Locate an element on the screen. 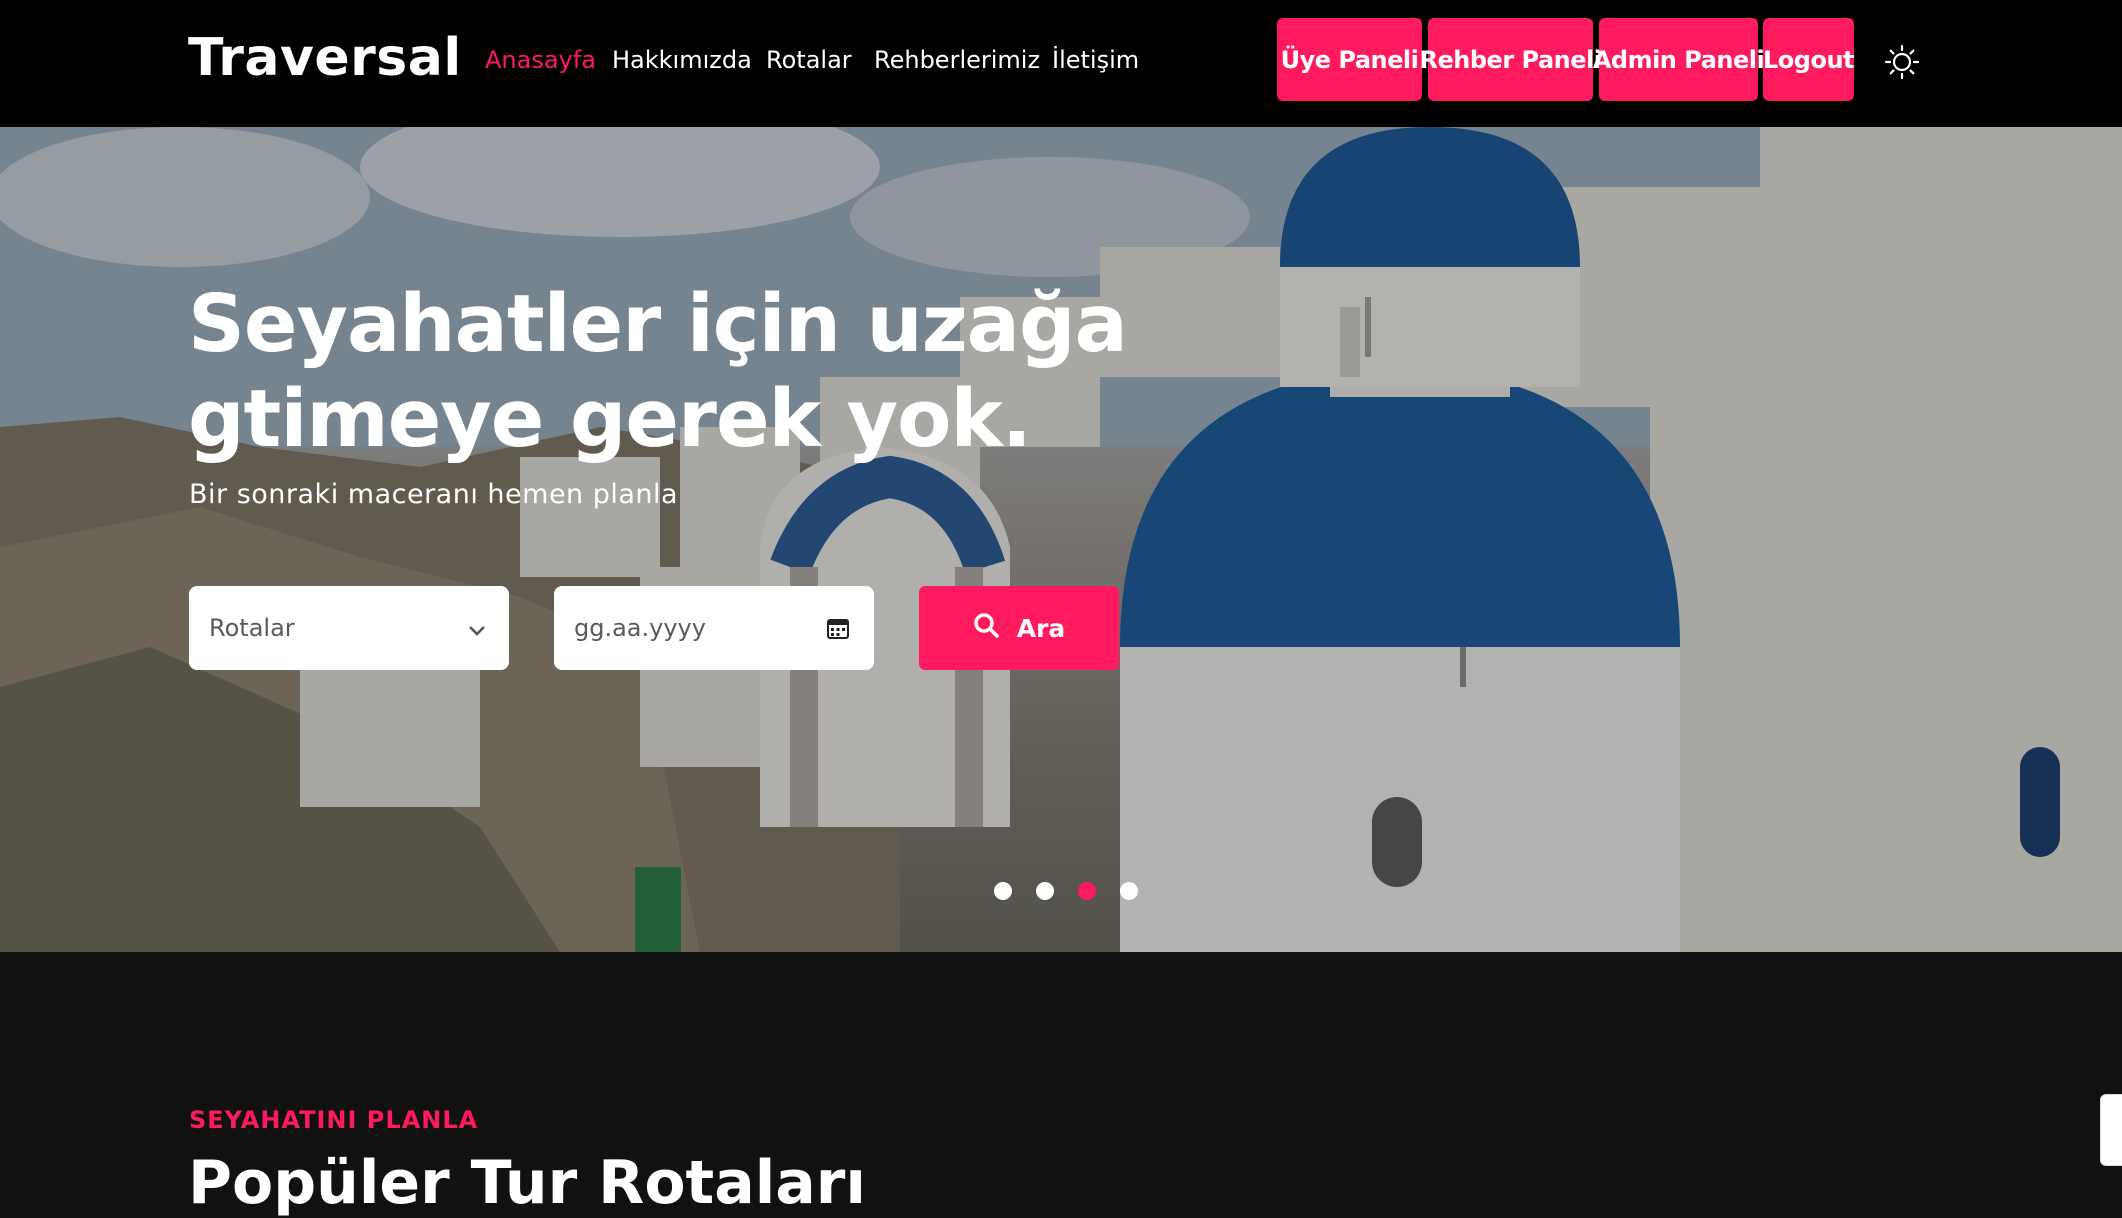  uye-paneli-button: Üye Paneli is located at coordinates (1349, 59).